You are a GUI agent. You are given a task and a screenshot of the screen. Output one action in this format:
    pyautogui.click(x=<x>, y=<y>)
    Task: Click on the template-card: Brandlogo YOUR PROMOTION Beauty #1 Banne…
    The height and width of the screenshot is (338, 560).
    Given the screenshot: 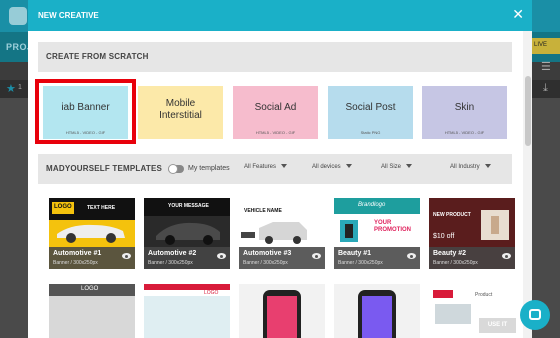 What is the action you would take?
    pyautogui.click(x=377, y=233)
    